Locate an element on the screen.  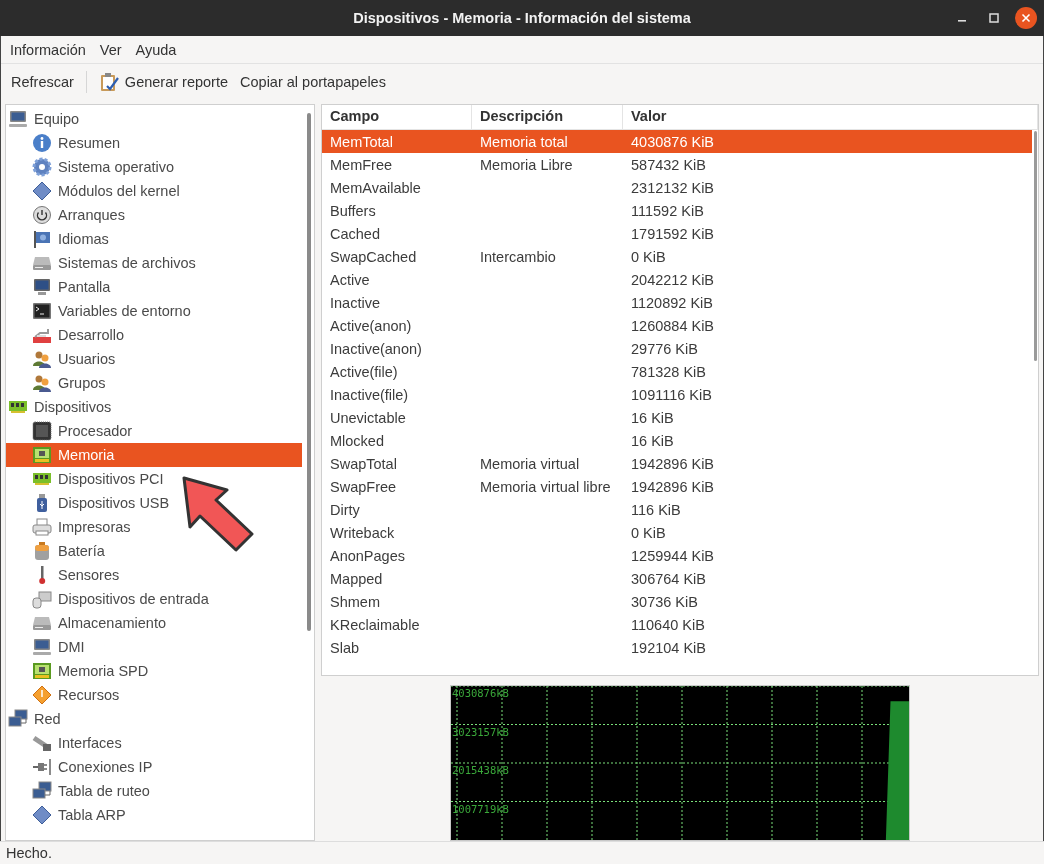
clipboard-icon is located at coordinates (108, 82).